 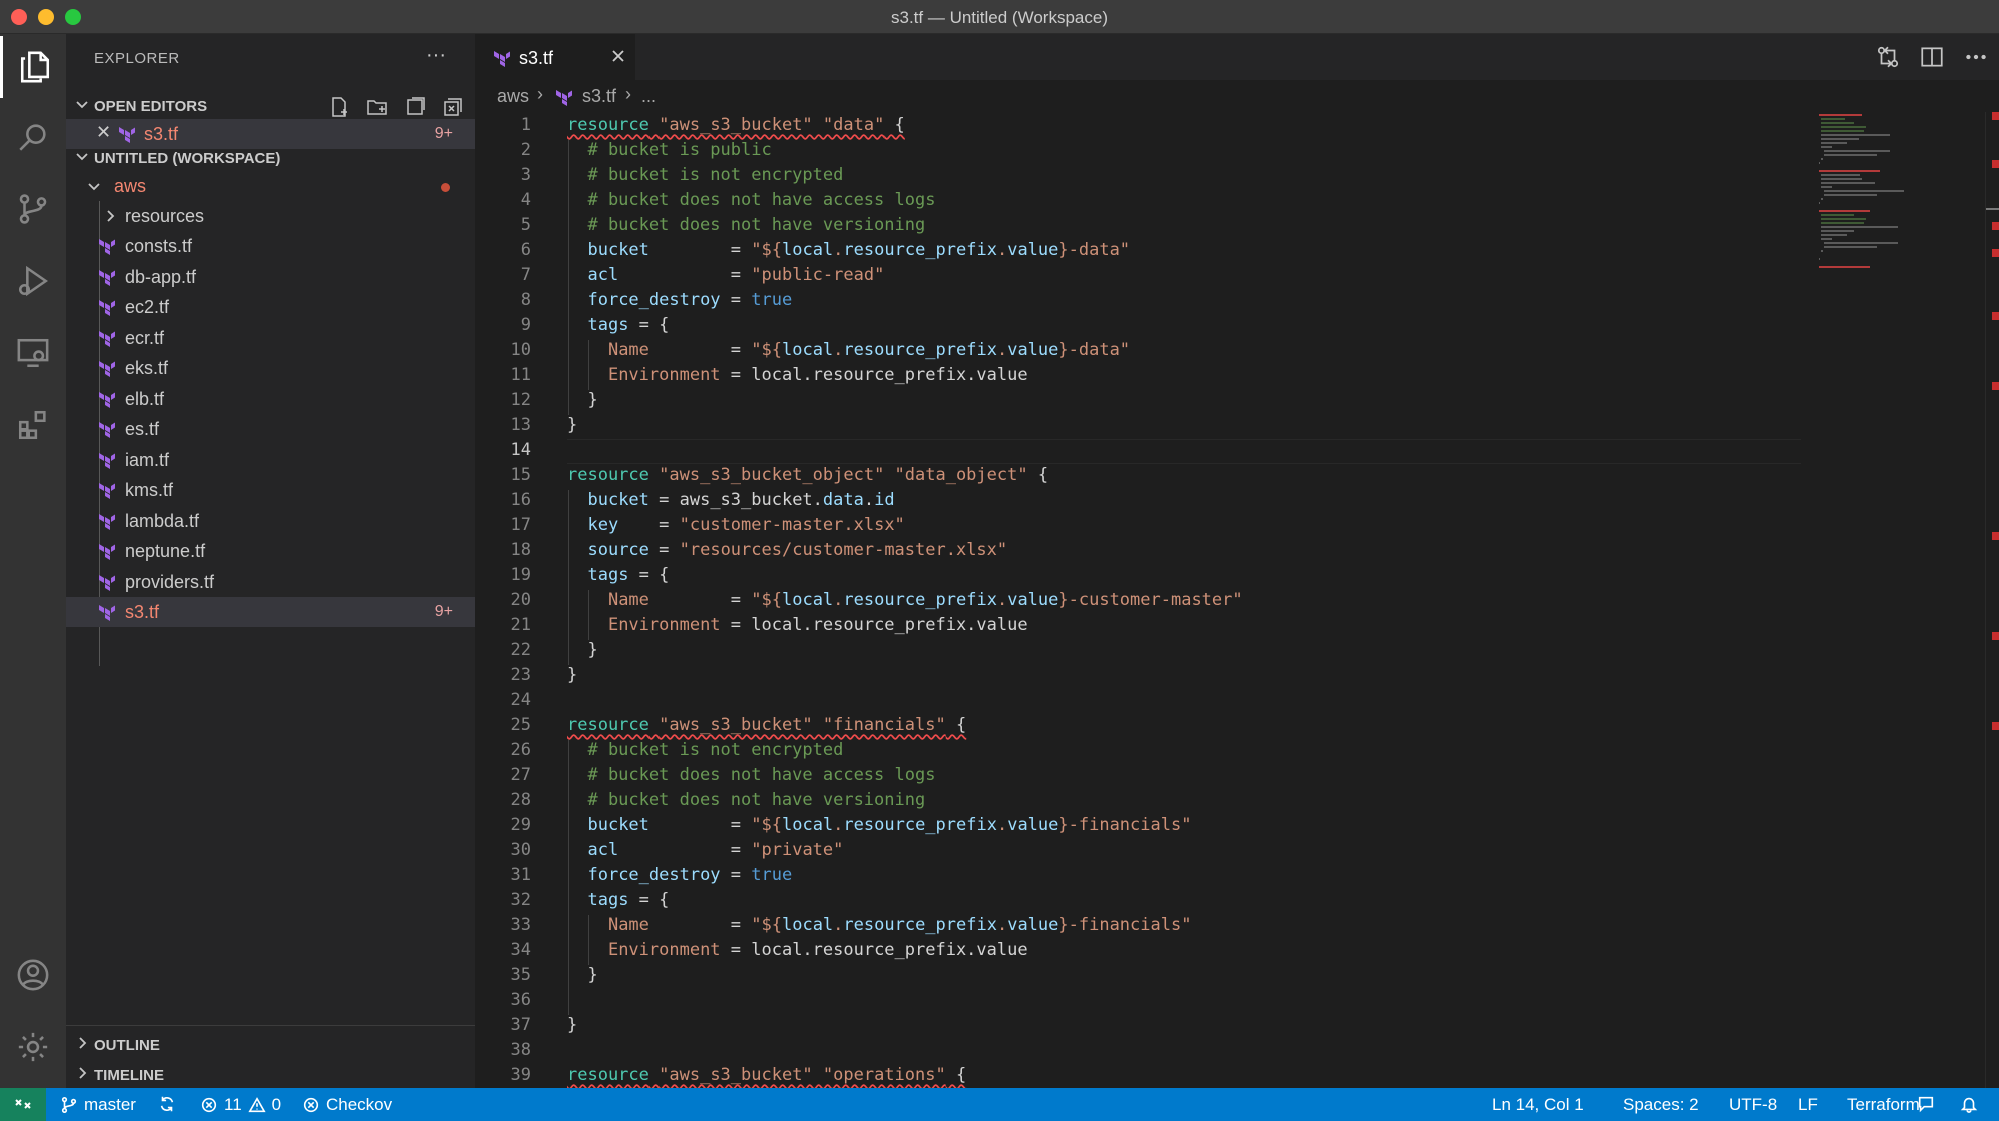 What do you see at coordinates (33, 1047) in the screenshot?
I see `settings-gear-icon` at bounding box center [33, 1047].